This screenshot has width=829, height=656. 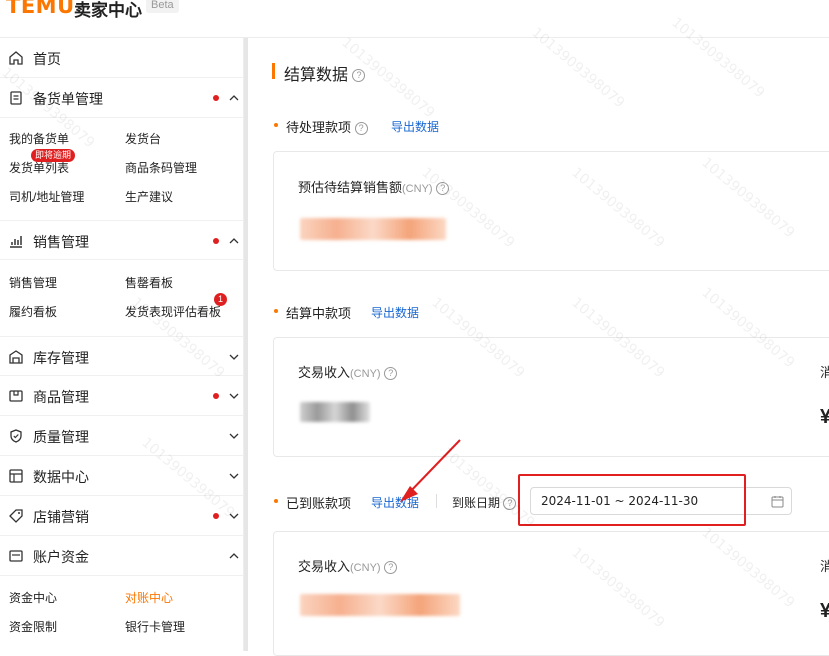 I want to click on sub-fund-limits: 资金限制, so click(x=33, y=626).